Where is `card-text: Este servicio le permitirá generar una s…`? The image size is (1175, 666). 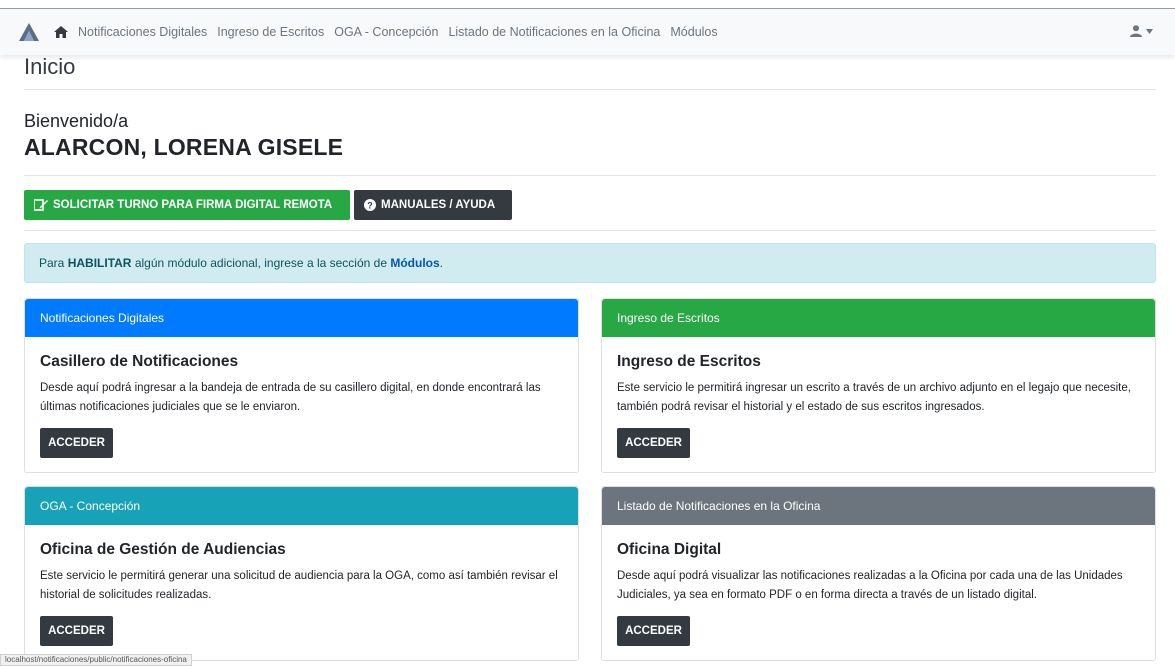
card-text: Este servicio le permitirá generar una s… is located at coordinates (299, 585).